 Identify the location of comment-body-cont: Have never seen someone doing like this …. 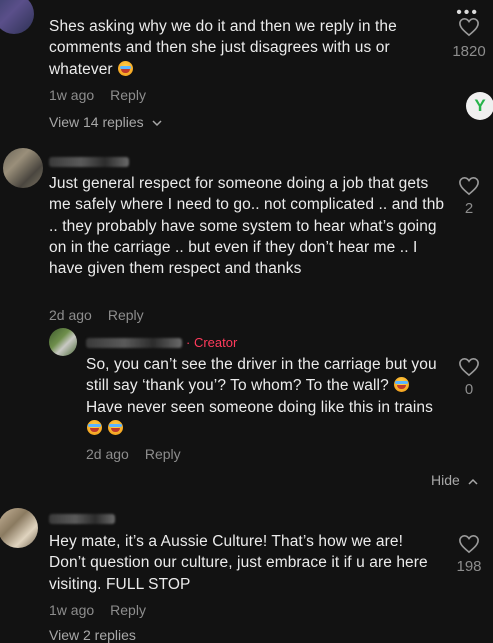
(259, 407).